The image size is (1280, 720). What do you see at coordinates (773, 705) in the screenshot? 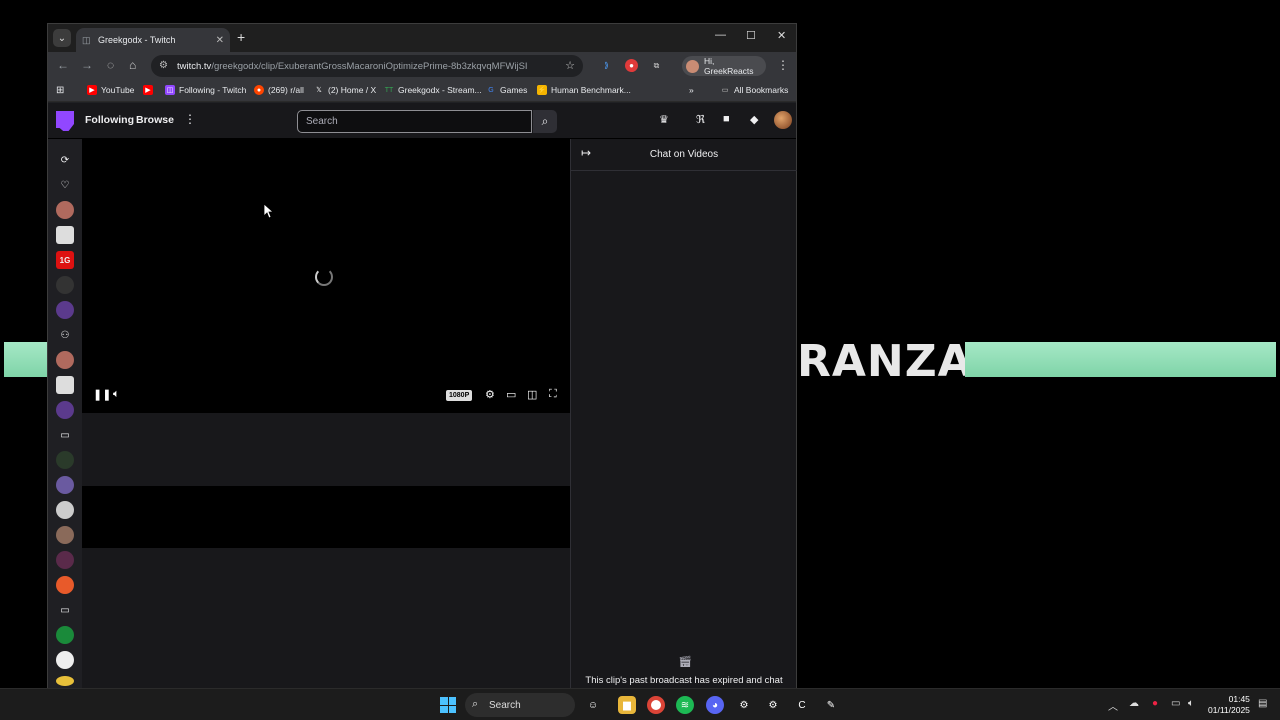
I see `settings-icon: ⚙` at bounding box center [773, 705].